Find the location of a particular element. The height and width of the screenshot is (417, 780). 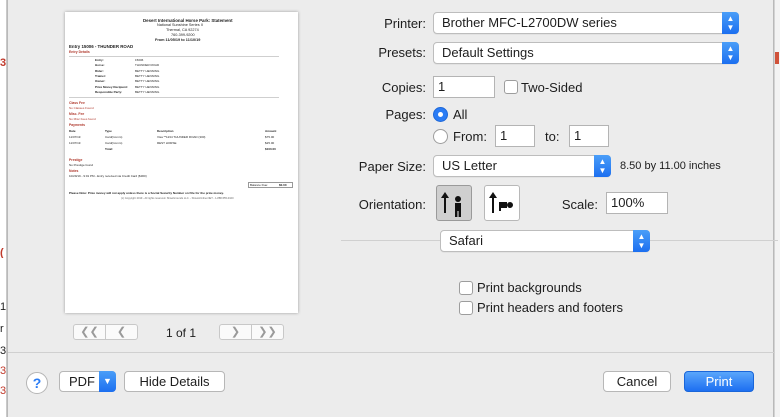

printer-value: Brother MFC-L2700DW series is located at coordinates (529, 22).